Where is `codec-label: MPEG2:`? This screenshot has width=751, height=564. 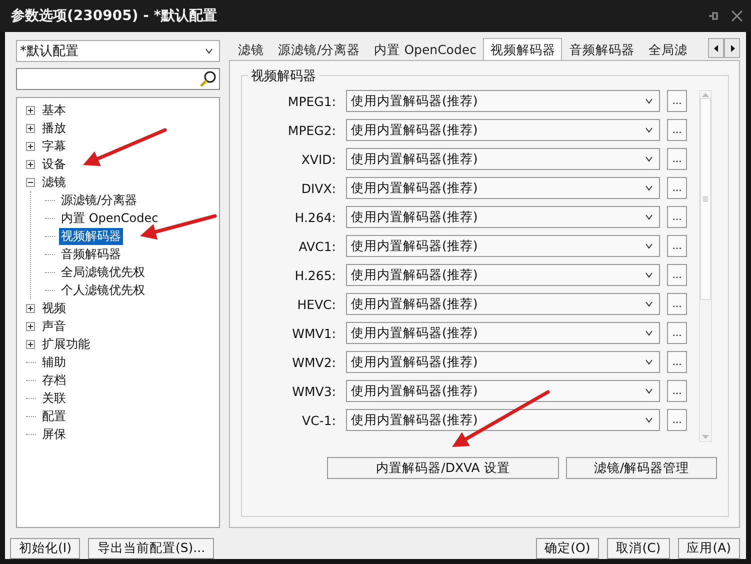 codec-label: MPEG2: is located at coordinates (311, 130).